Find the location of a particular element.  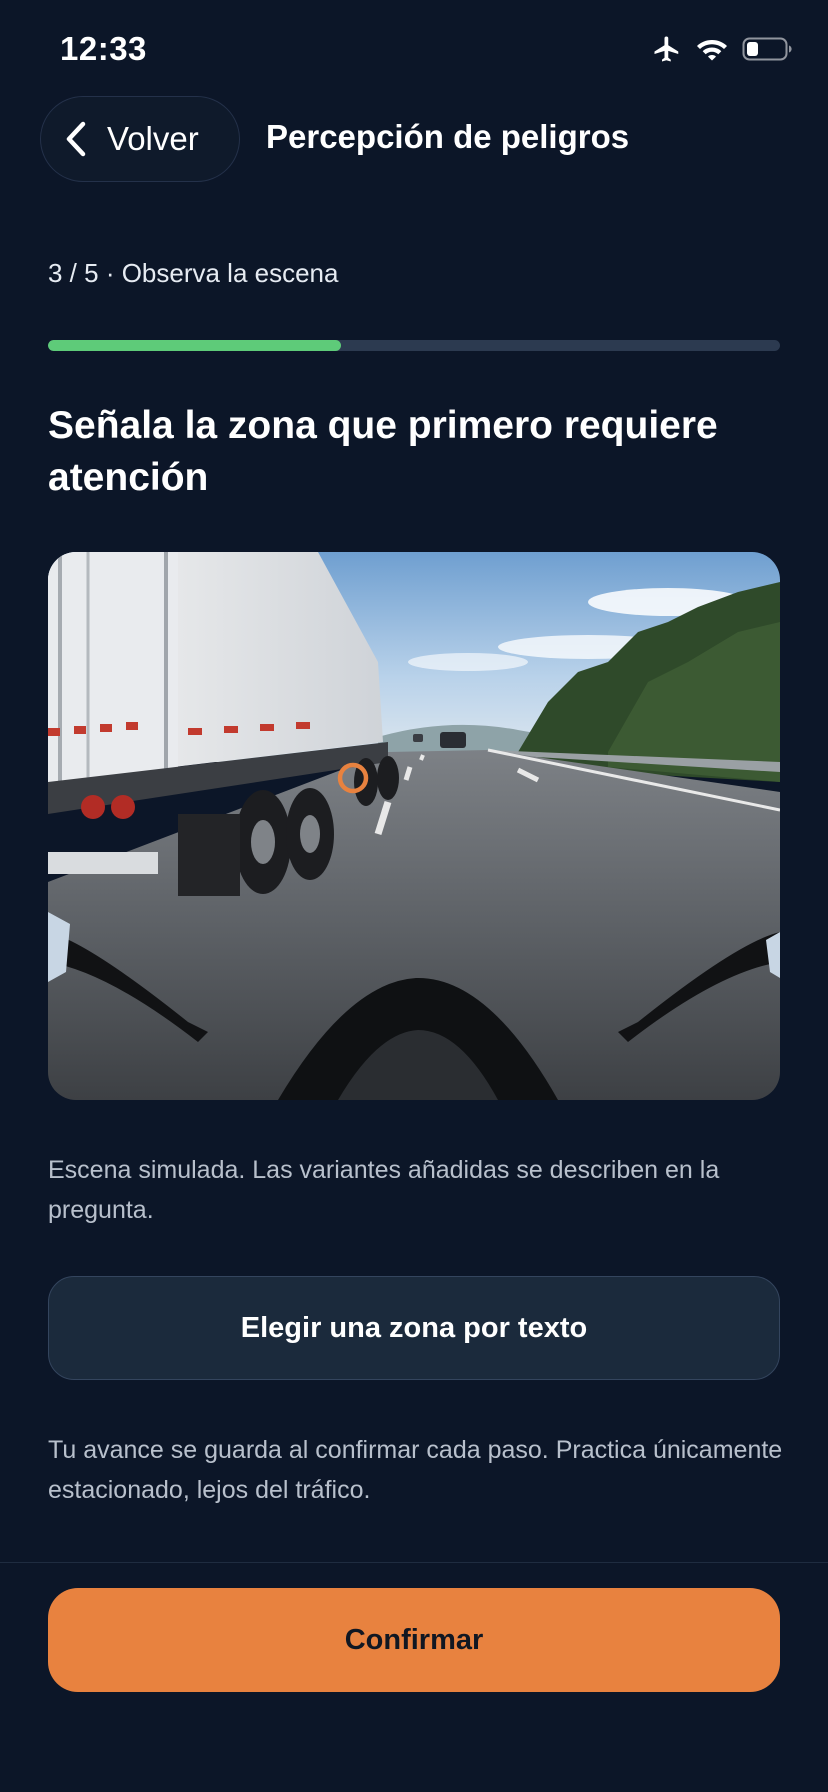

airplane-icon is located at coordinates (667, 51).